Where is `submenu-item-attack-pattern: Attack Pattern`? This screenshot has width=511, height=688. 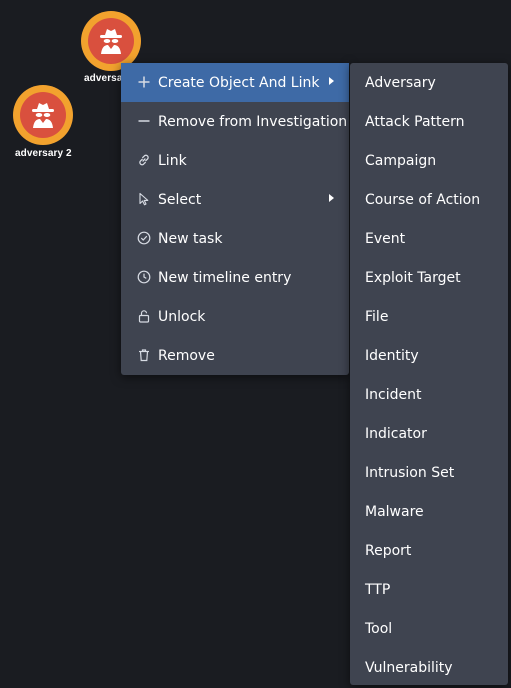
submenu-item-attack-pattern: Attack Pattern is located at coordinates (429, 121).